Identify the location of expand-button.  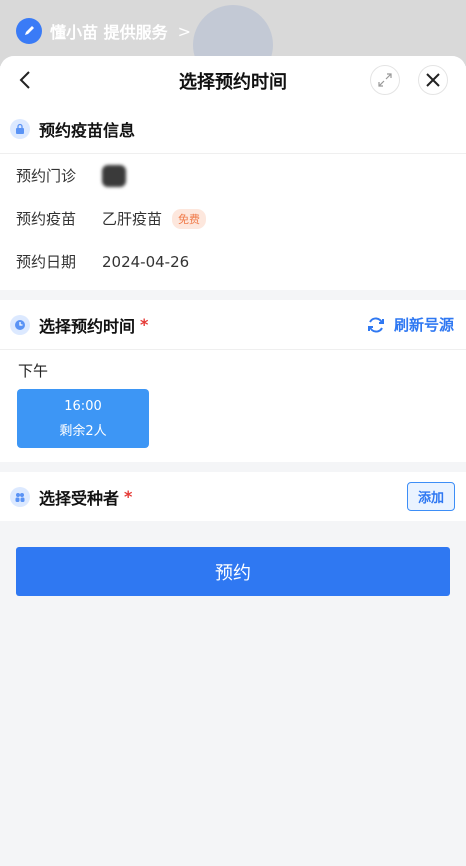
(385, 80).